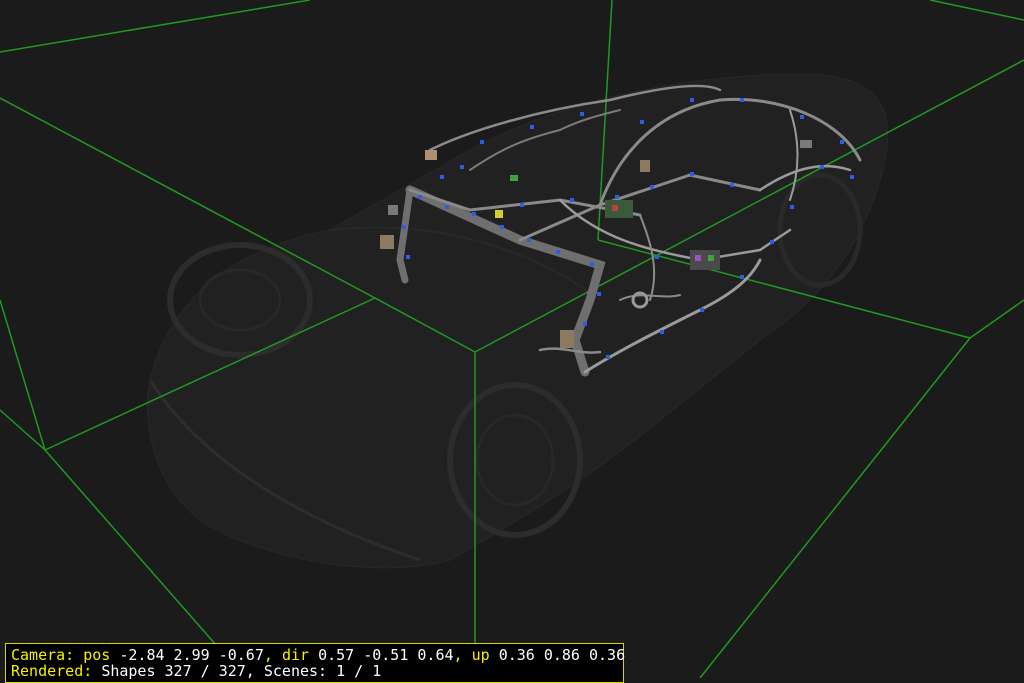  What do you see at coordinates (562, 655) in the screenshot?
I see `up-value: 0.36 0.86 0.36` at bounding box center [562, 655].